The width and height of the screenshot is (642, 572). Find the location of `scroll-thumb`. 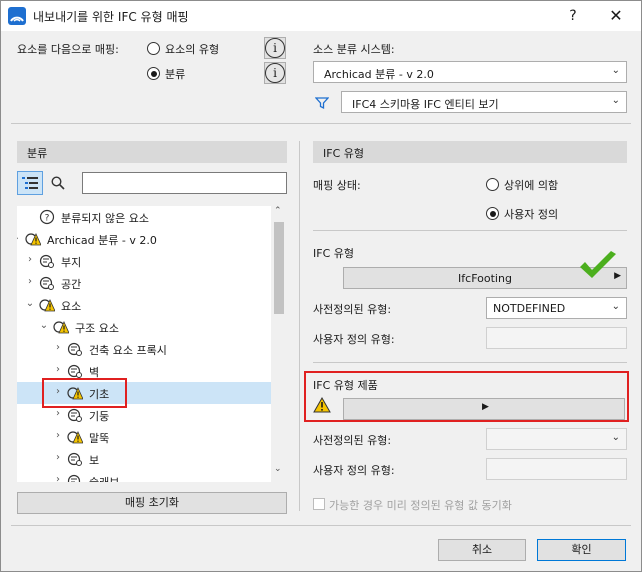

scroll-thumb is located at coordinates (279, 268).